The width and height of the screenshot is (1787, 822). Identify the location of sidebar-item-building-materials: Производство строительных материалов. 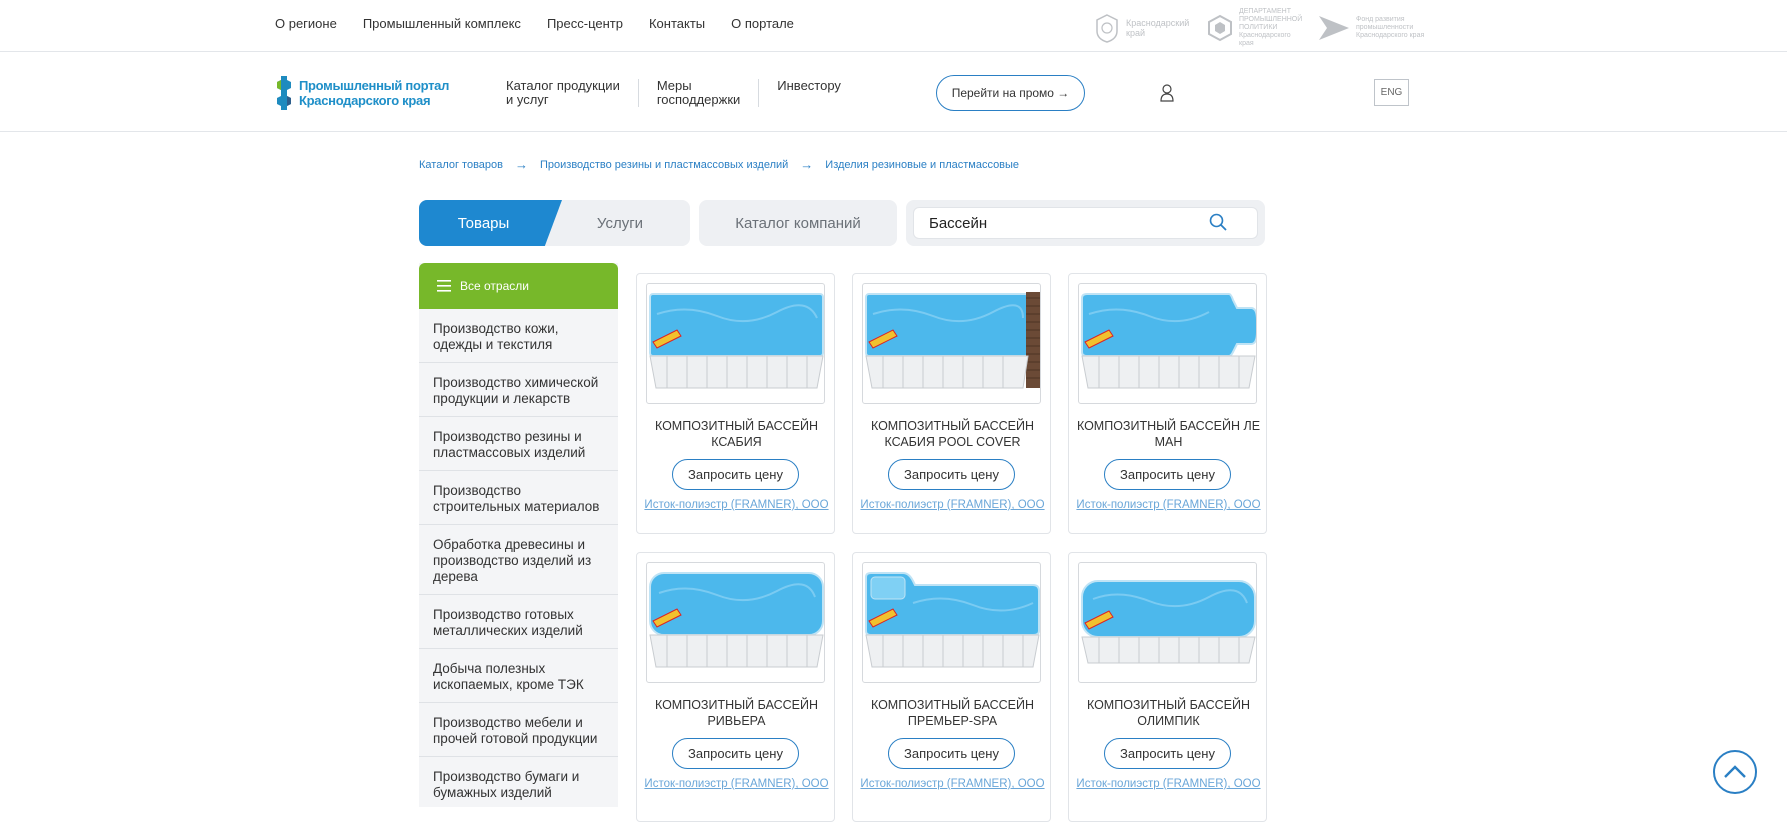
(518, 498).